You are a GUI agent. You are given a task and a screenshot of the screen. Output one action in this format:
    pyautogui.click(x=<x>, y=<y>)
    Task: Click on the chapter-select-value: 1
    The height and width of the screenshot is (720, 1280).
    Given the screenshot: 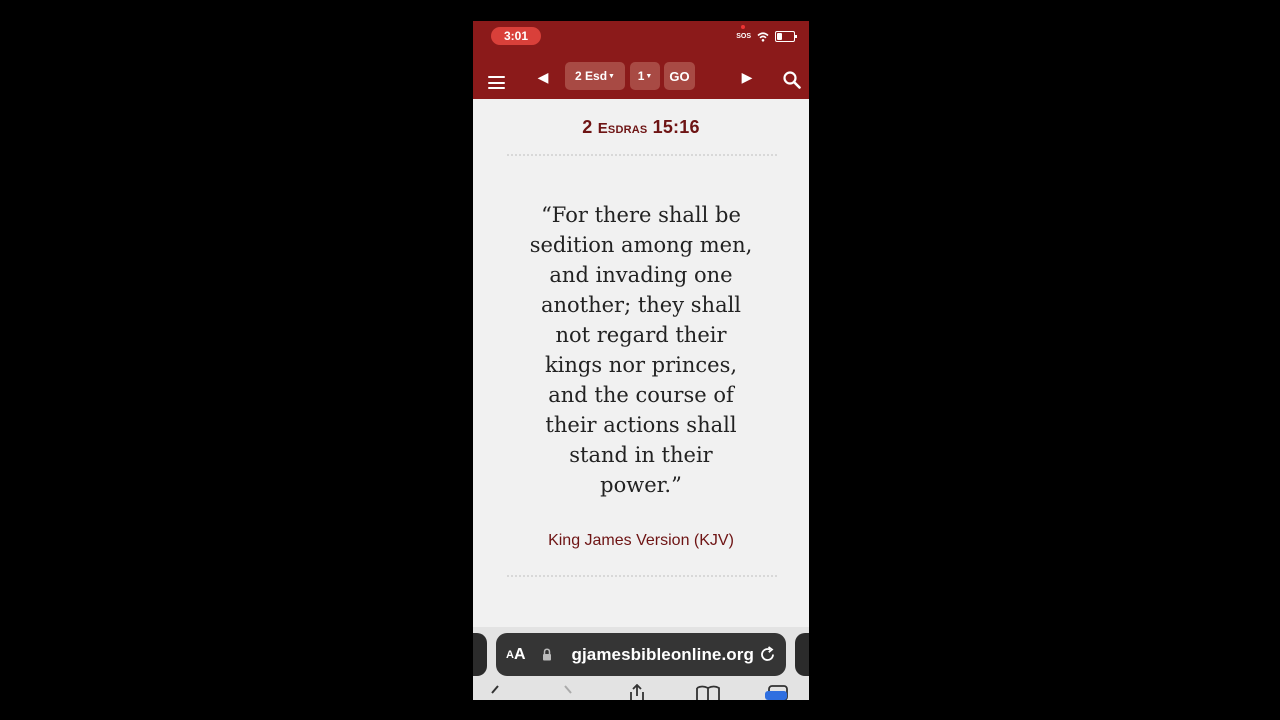 What is the action you would take?
    pyautogui.click(x=641, y=76)
    